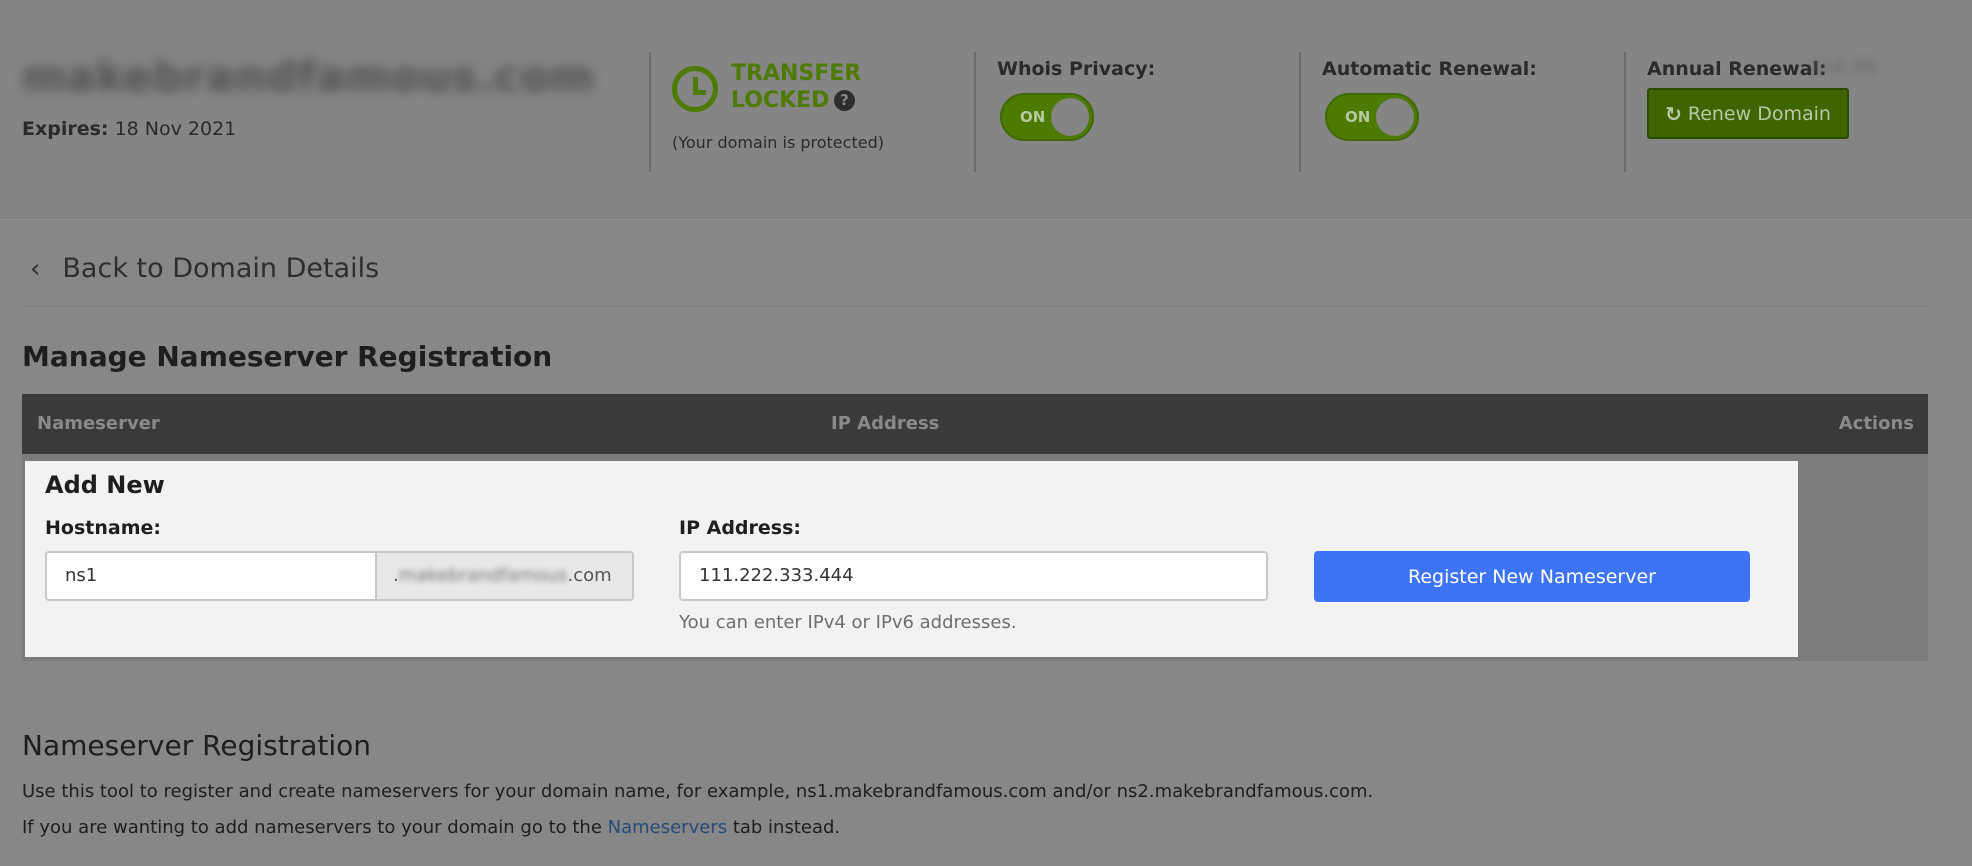 Image resolution: width=1972 pixels, height=866 pixels. What do you see at coordinates (975, 424) in the screenshot?
I see `nameserver-table-header: Nameserver IP Address Actions` at bounding box center [975, 424].